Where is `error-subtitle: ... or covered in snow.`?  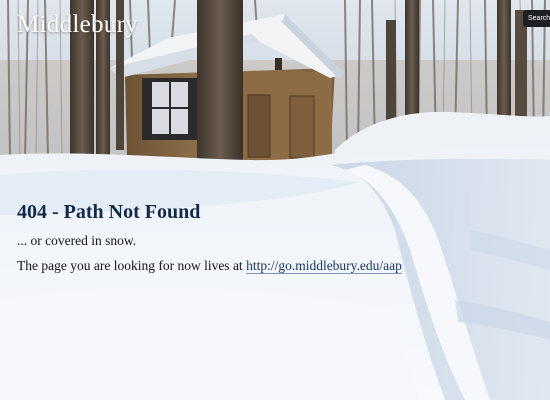
error-subtitle: ... or covered in snow. is located at coordinates (77, 240).